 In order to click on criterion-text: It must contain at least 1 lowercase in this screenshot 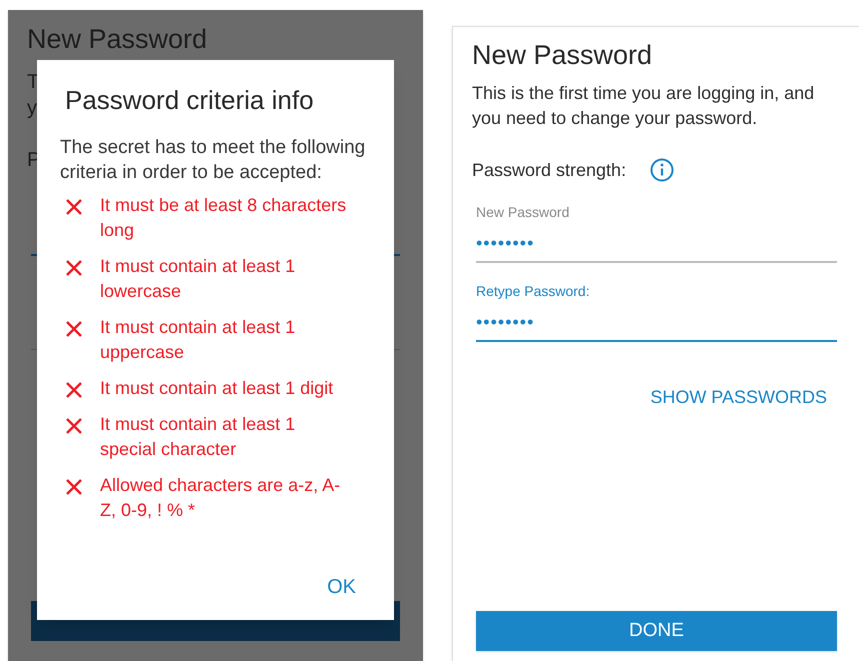, I will do `click(198, 278)`.